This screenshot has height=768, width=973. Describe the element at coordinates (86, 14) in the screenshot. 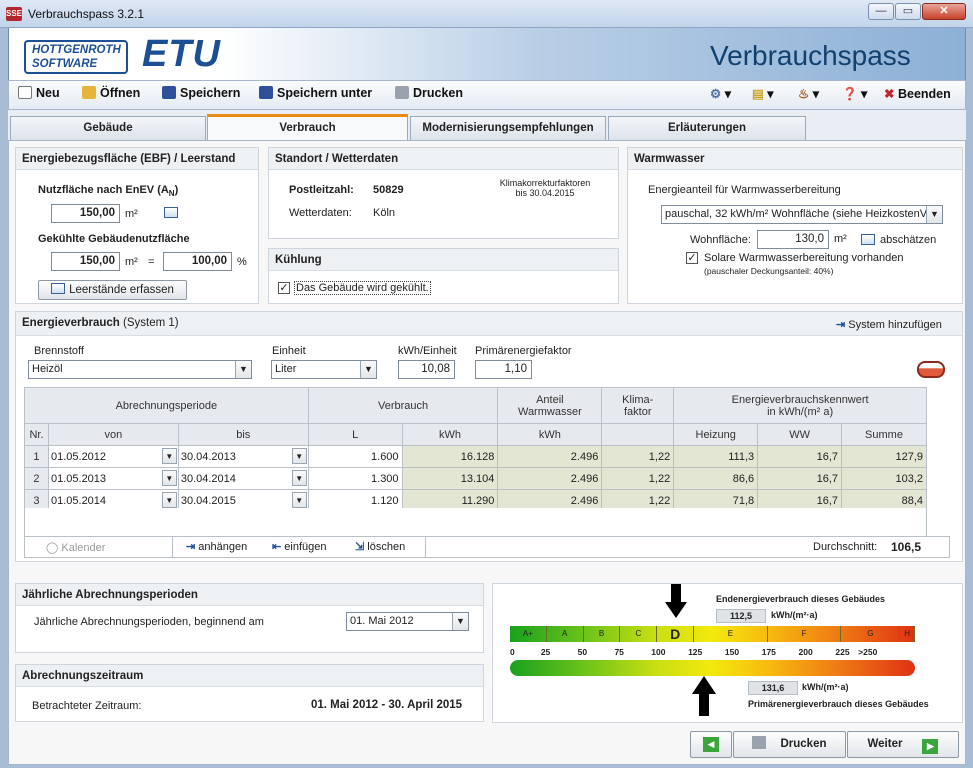

I see `window-title: Verbrauchspass 3.2.1` at that location.